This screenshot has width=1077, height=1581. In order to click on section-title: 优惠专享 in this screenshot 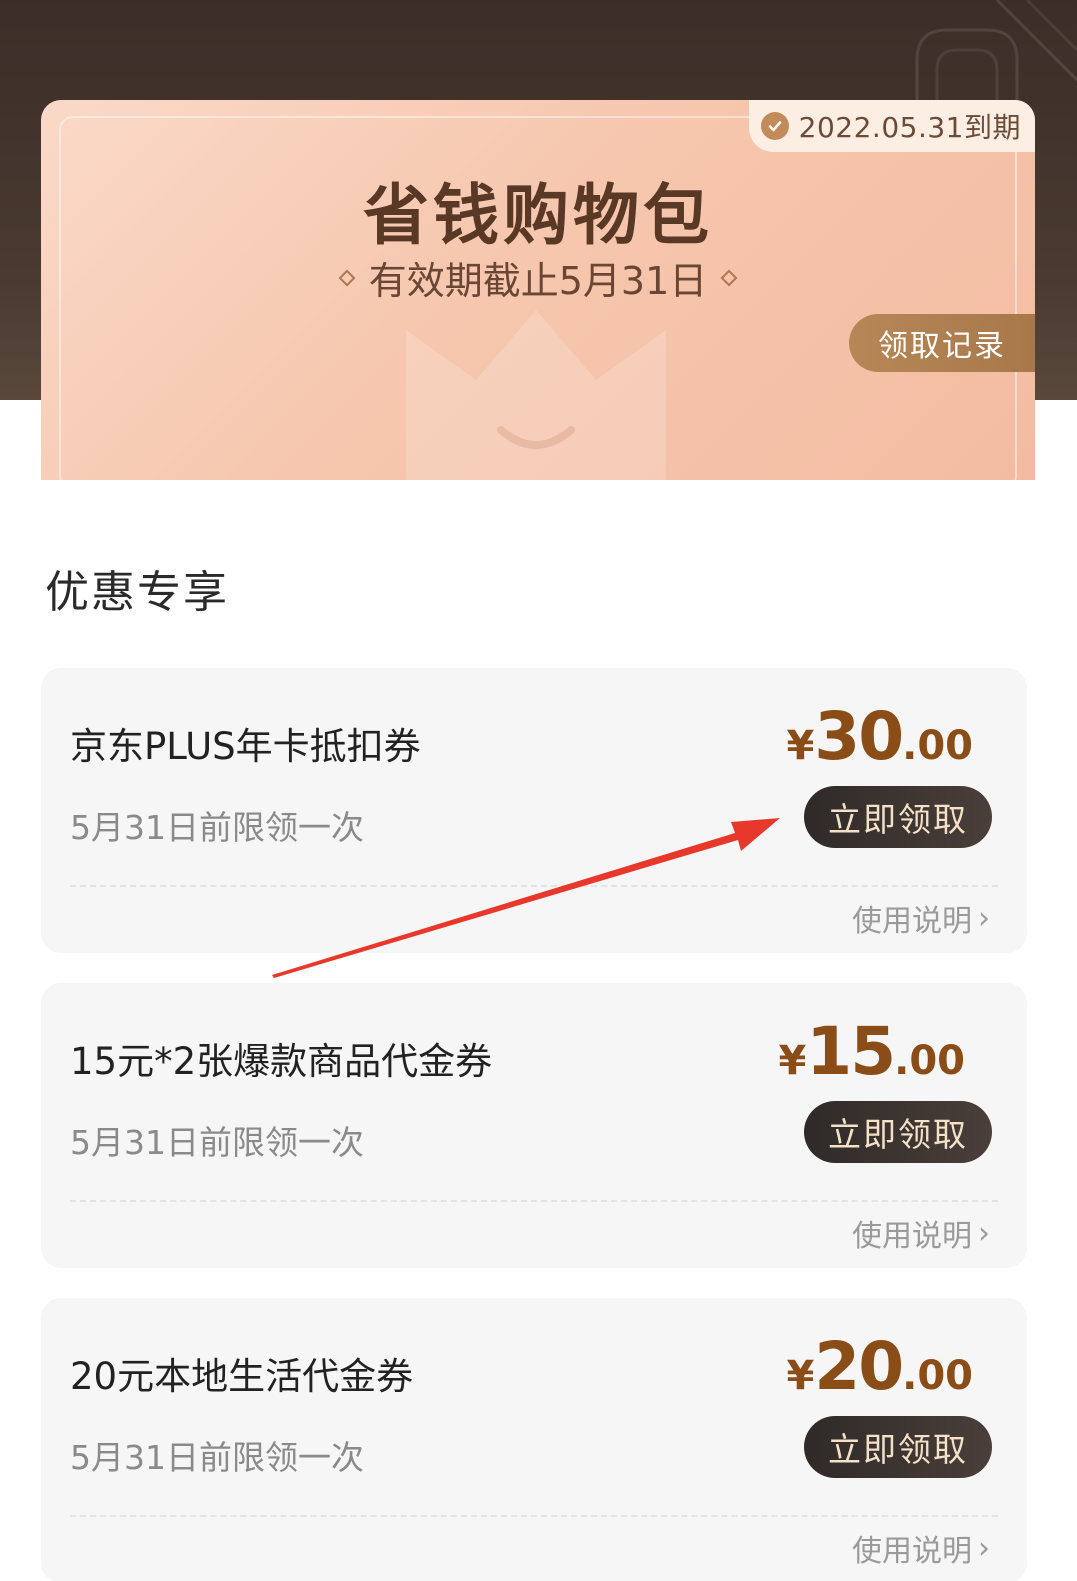, I will do `click(137, 592)`.